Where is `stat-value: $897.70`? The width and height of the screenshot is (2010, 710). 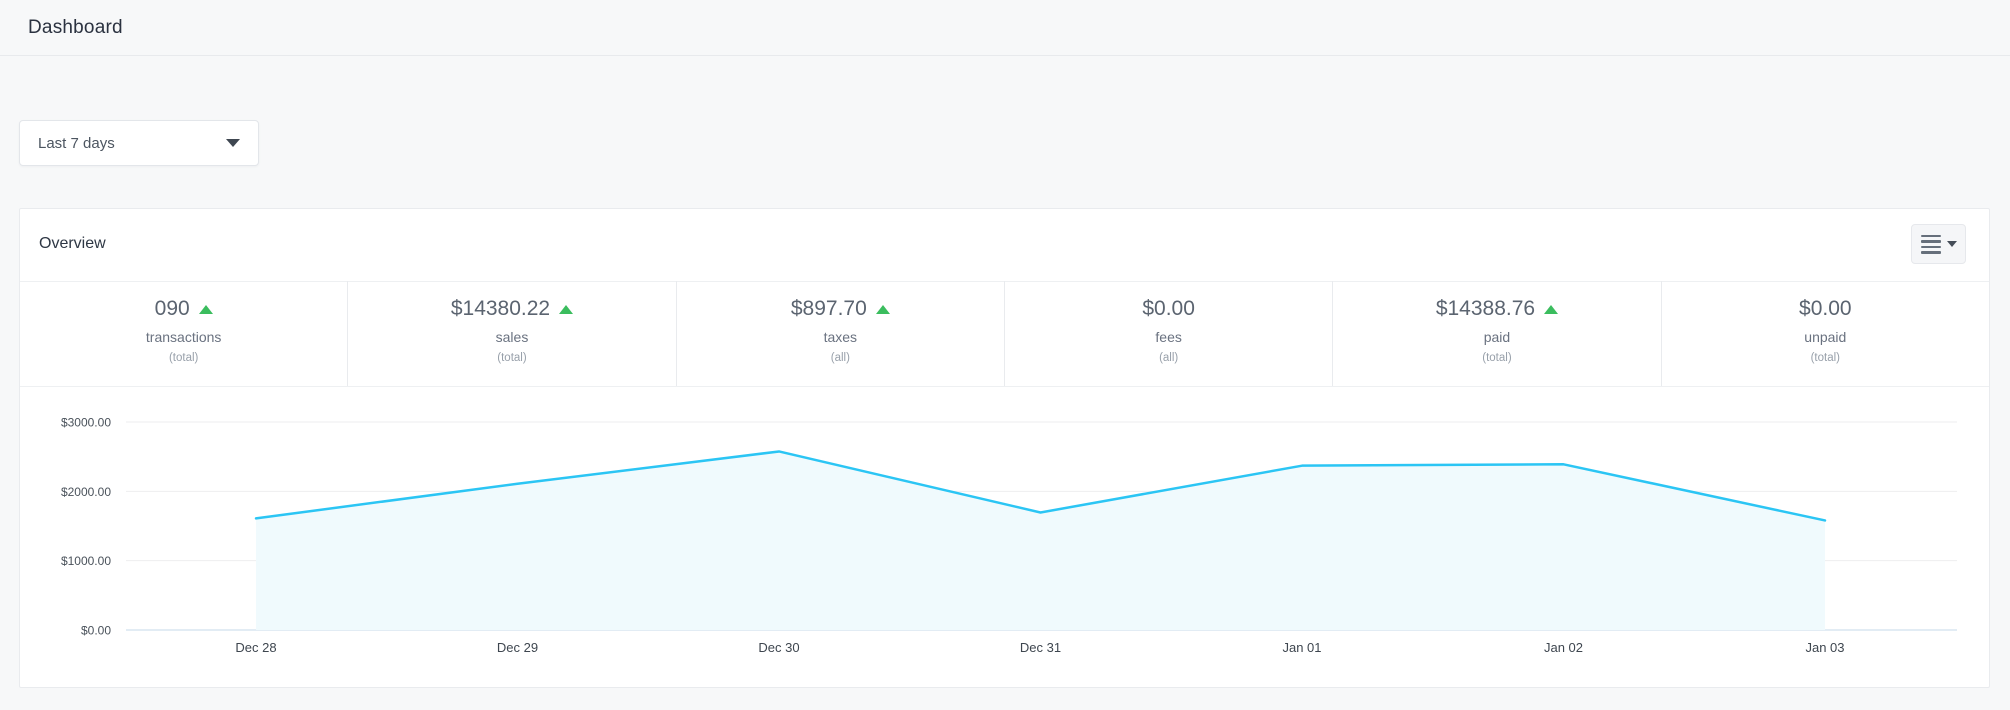 stat-value: $897.70 is located at coordinates (828, 308).